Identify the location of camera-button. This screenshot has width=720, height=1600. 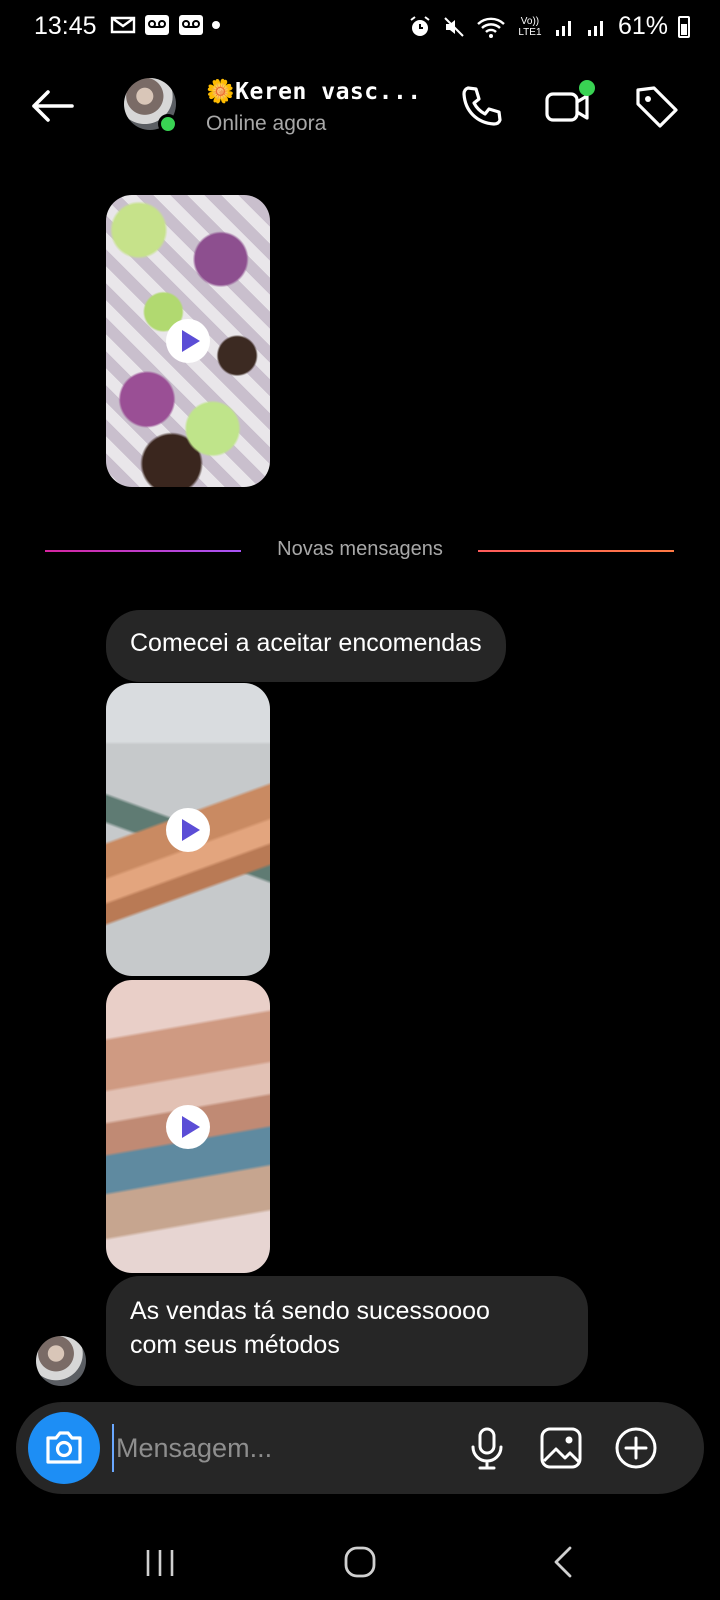
(64, 1448).